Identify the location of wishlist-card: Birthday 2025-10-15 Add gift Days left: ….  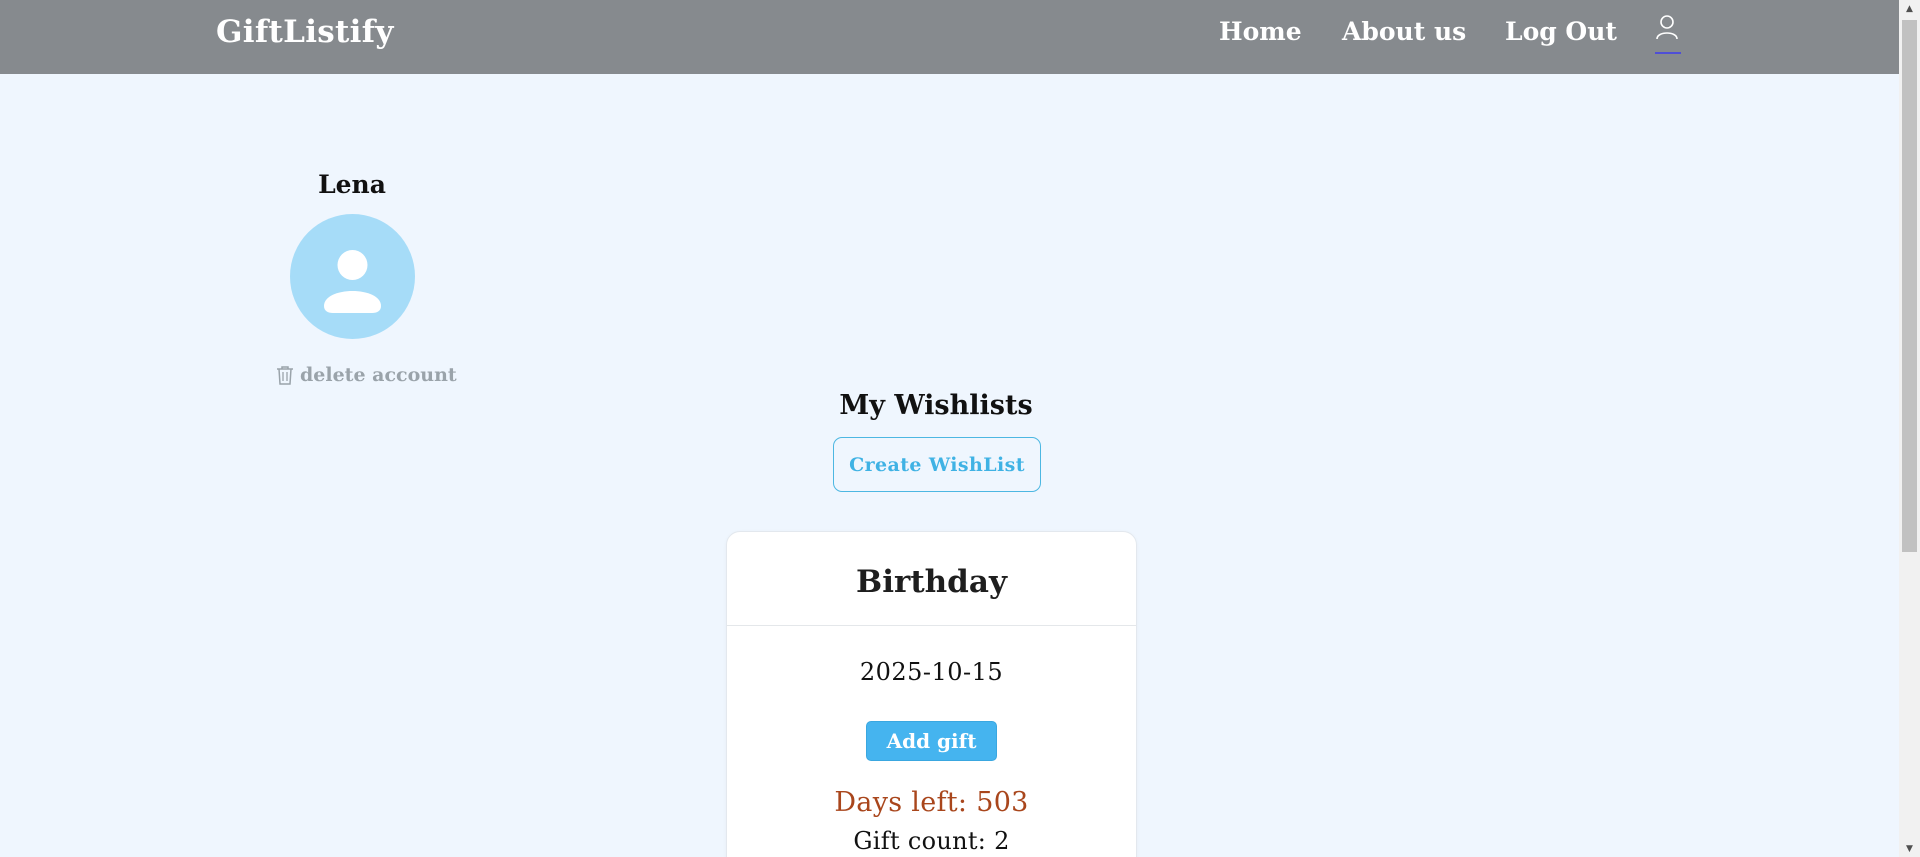
(931, 694).